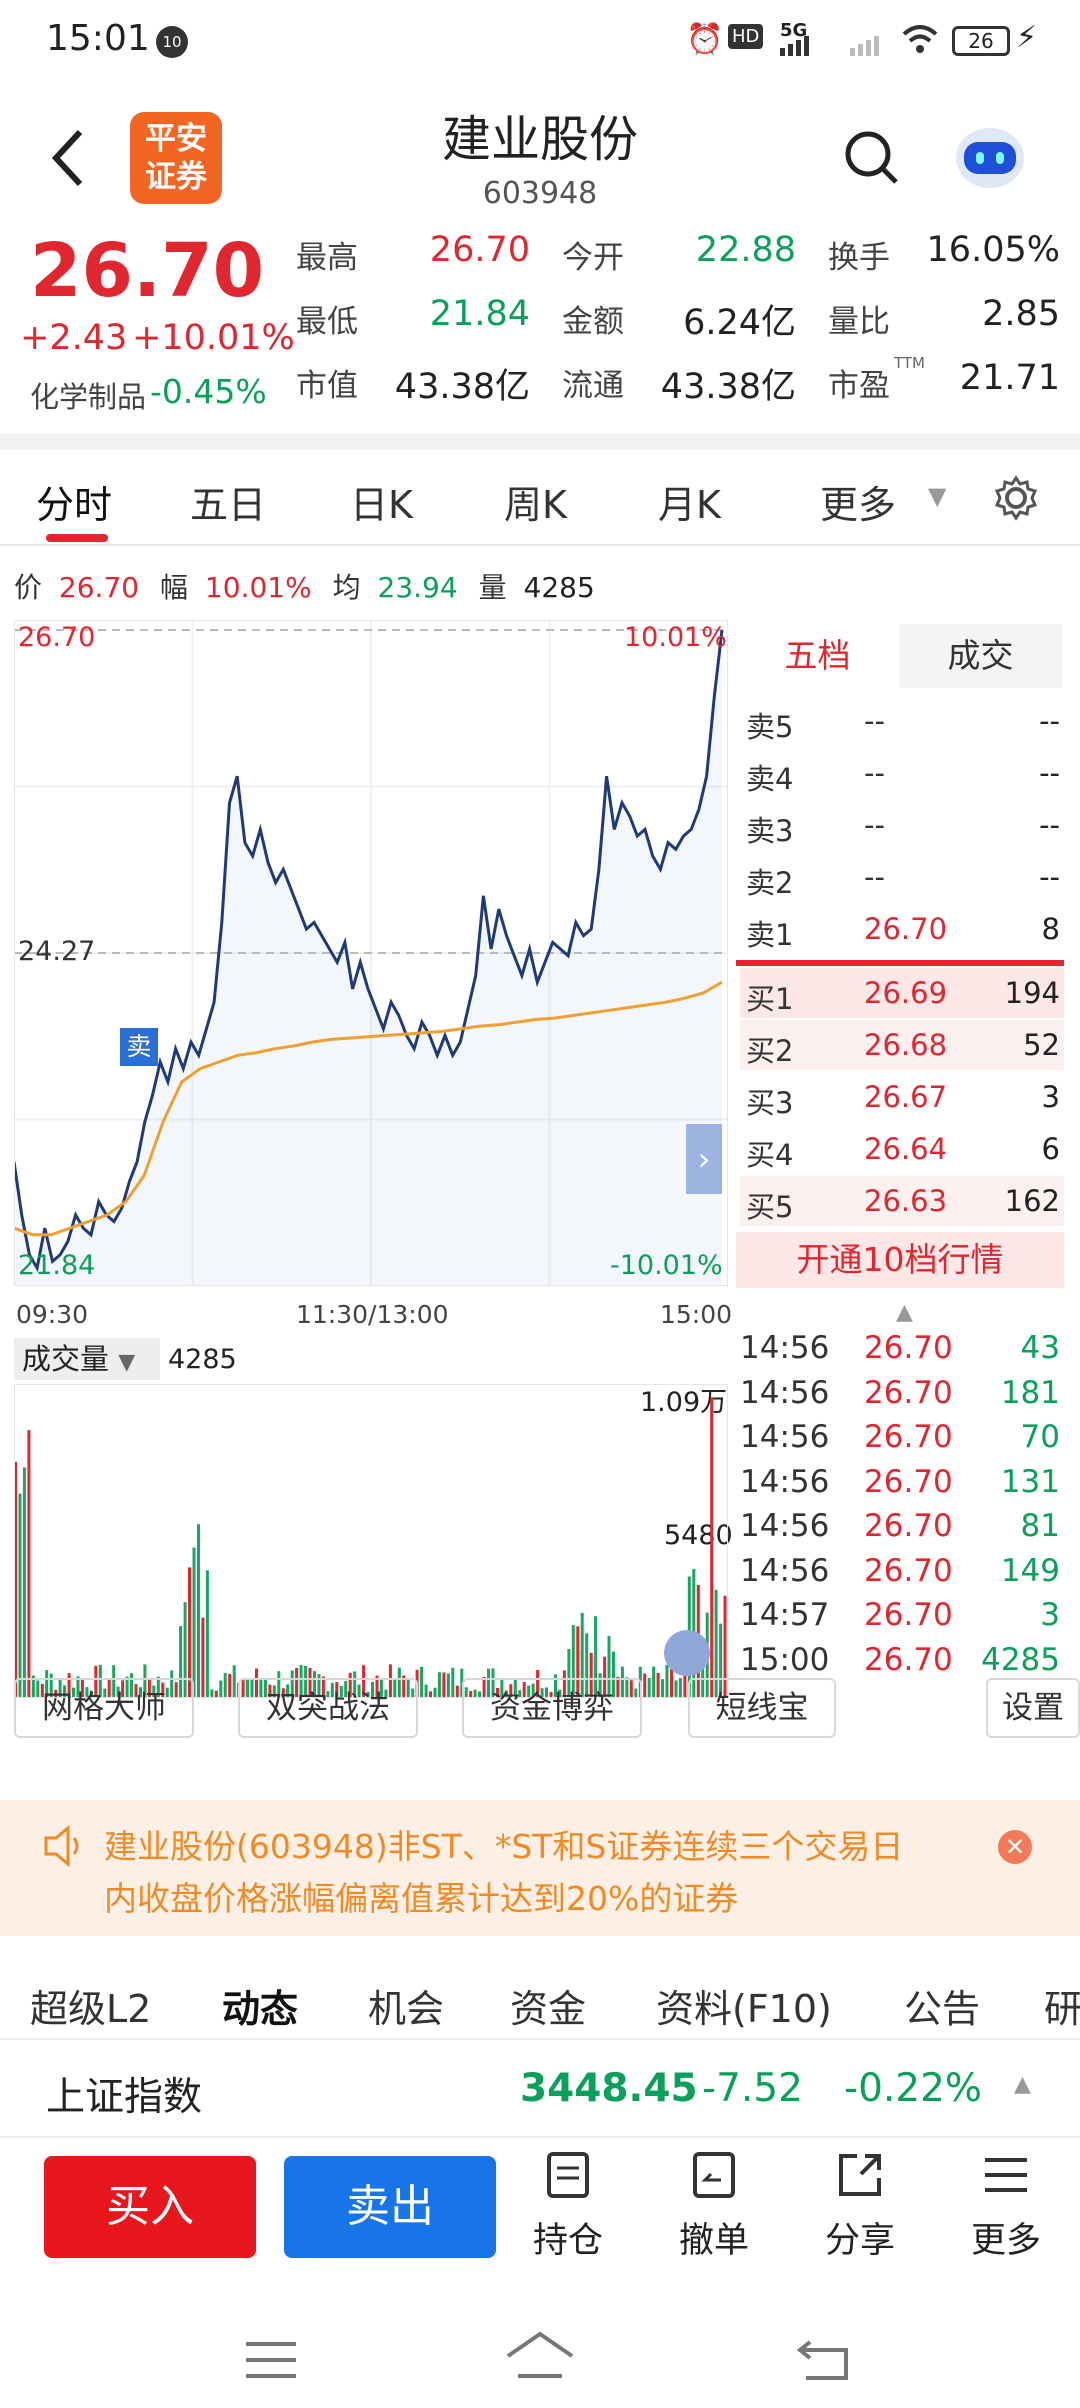  I want to click on index-ticker: 上证指数 3448.45 -7.52 -0.22% ▲, so click(540, 2090).